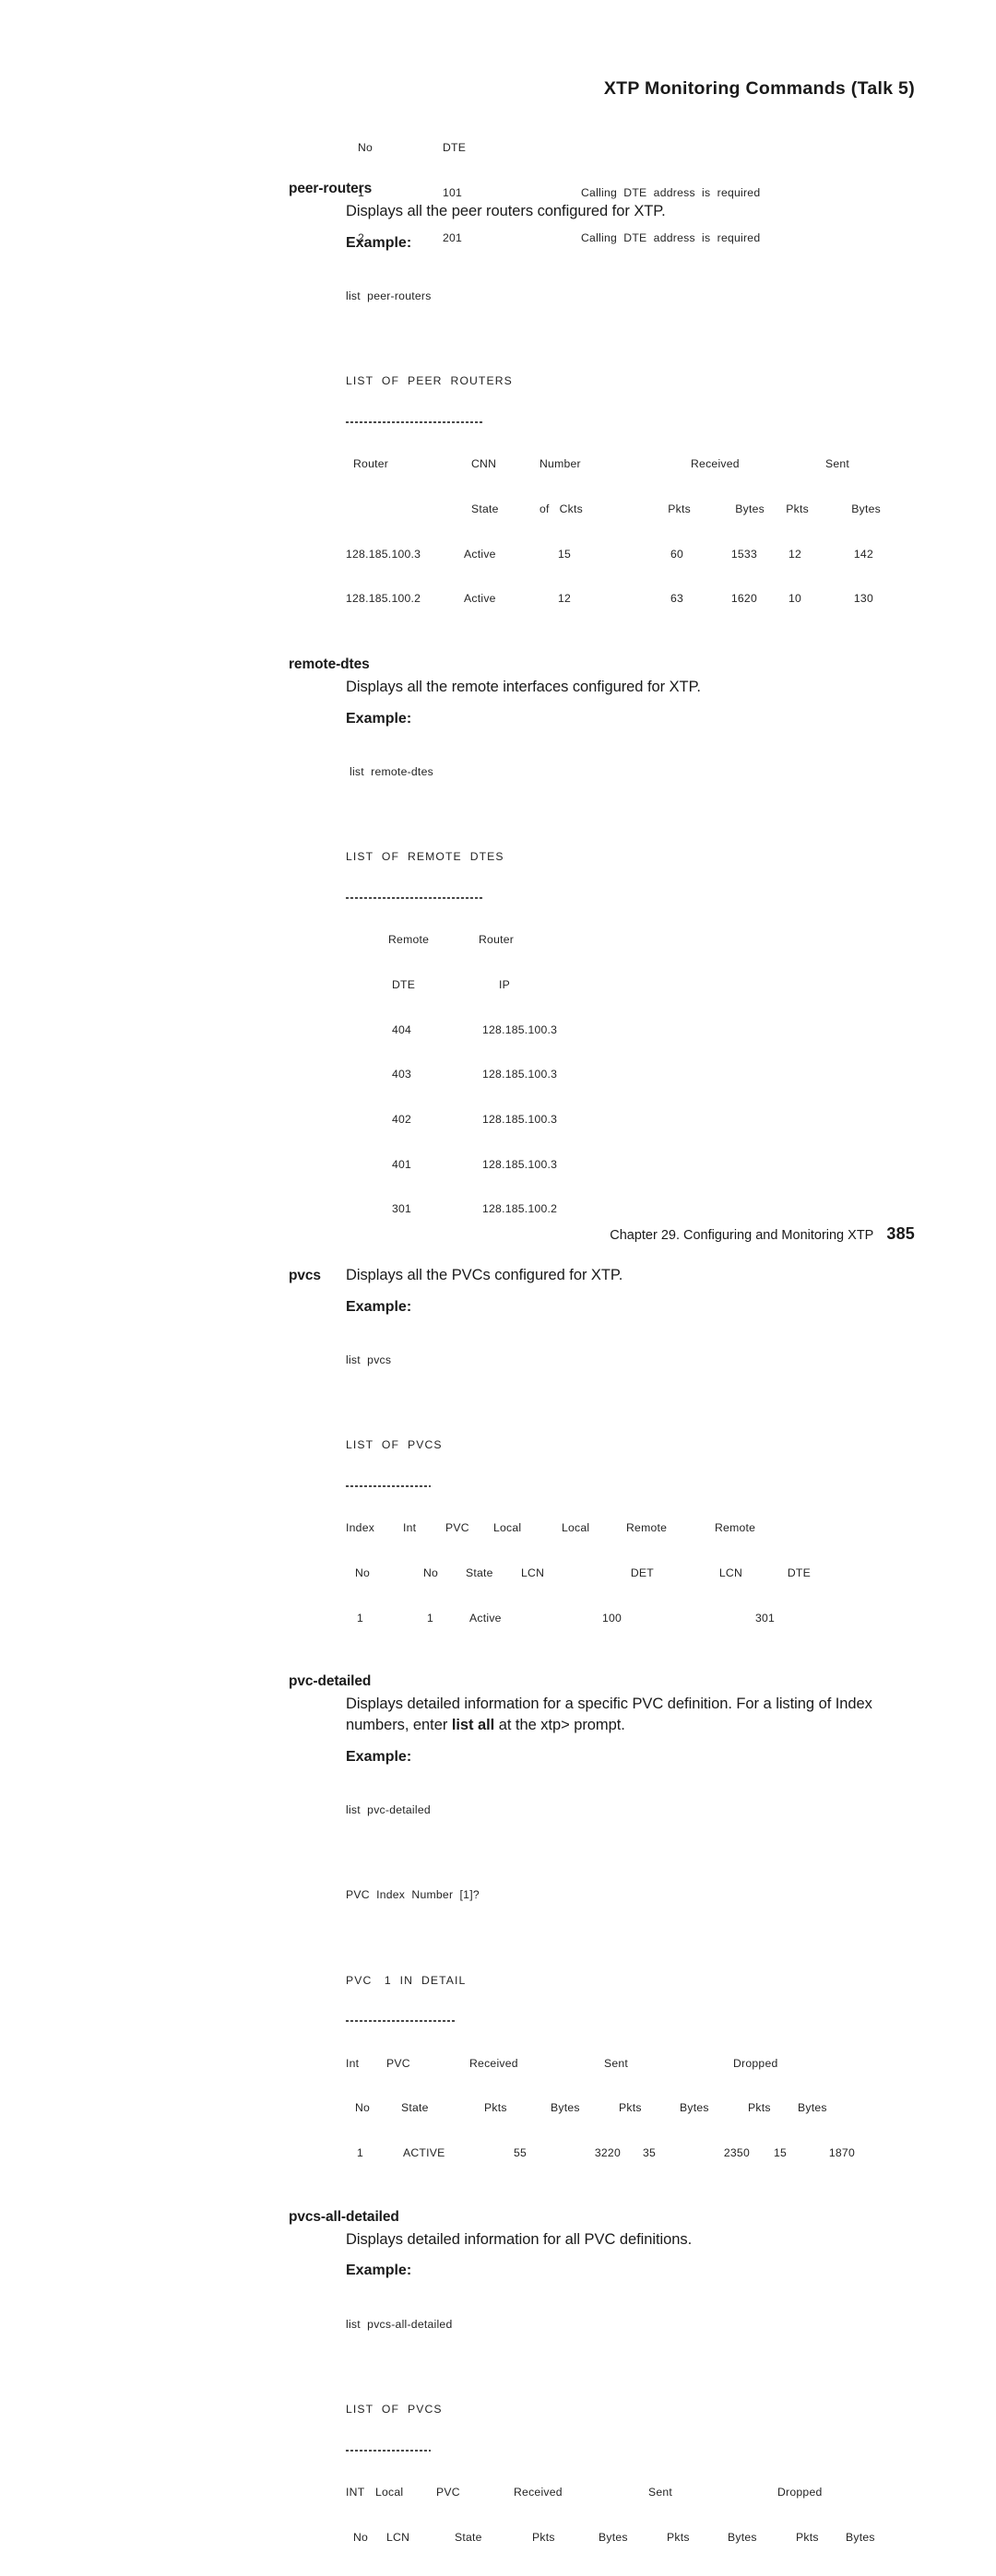 Image resolution: width=996 pixels, height=2576 pixels. I want to click on col-no-subheader: No, so click(363, 1573).